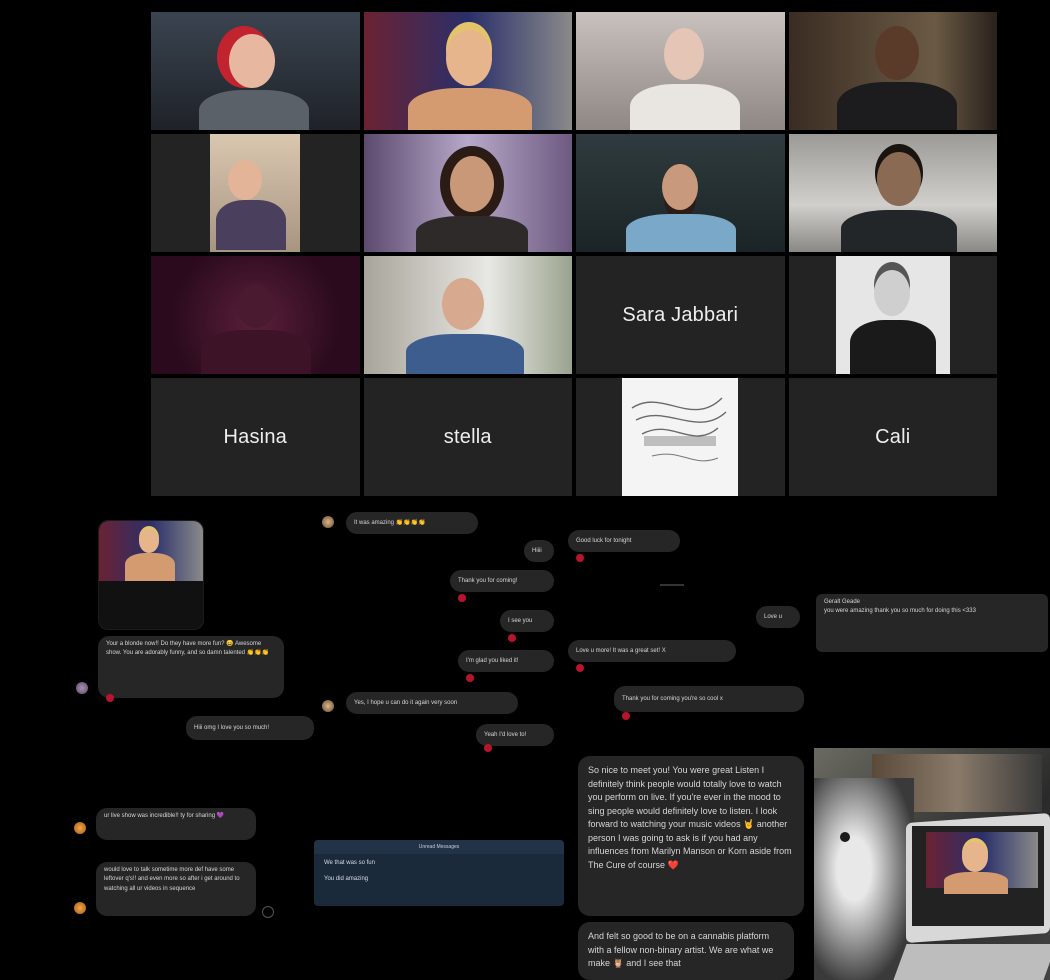 The image size is (1050, 980). I want to click on chat-message: It was amazing 👏👏👏👏, so click(412, 523).